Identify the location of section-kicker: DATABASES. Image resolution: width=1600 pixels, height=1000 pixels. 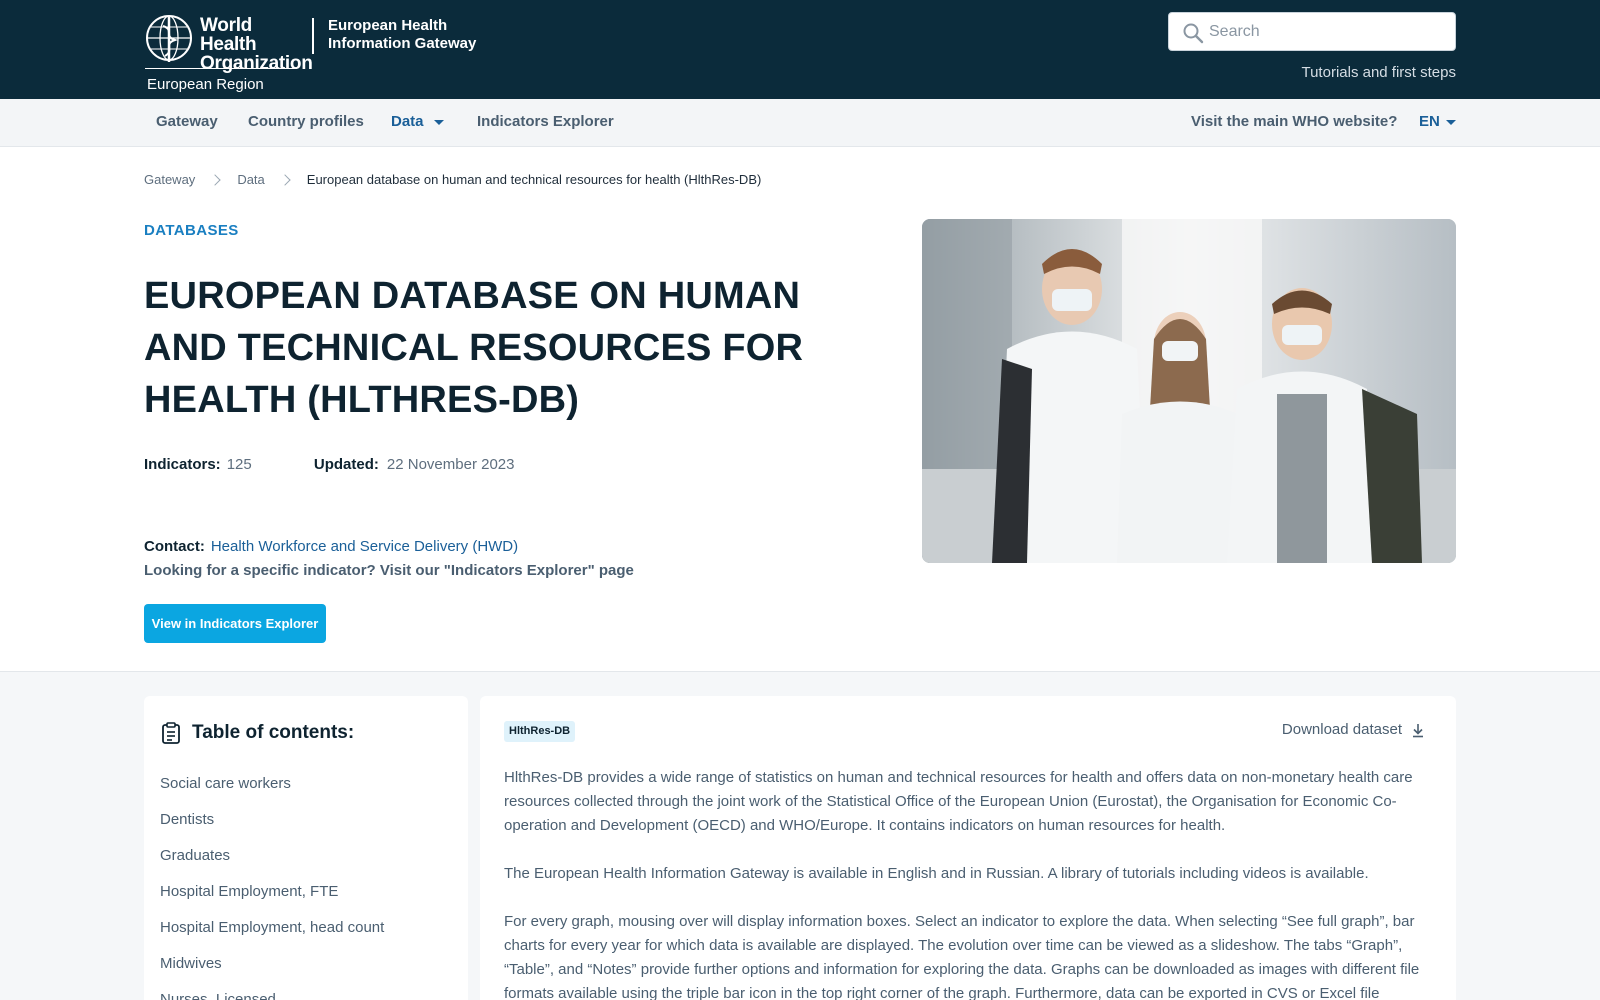
(191, 230).